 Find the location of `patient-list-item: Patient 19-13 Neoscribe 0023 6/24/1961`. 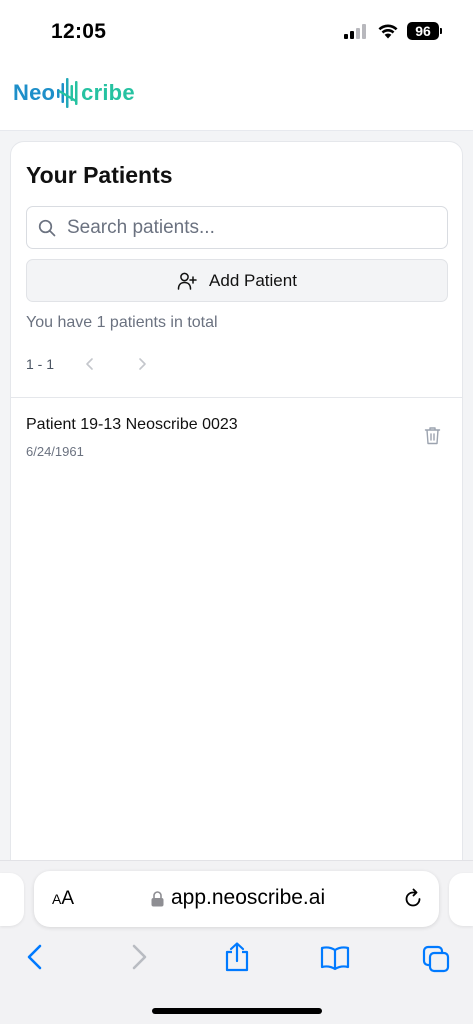

patient-list-item: Patient 19-13 Neoscribe 0023 6/24/1961 is located at coordinates (236, 438).